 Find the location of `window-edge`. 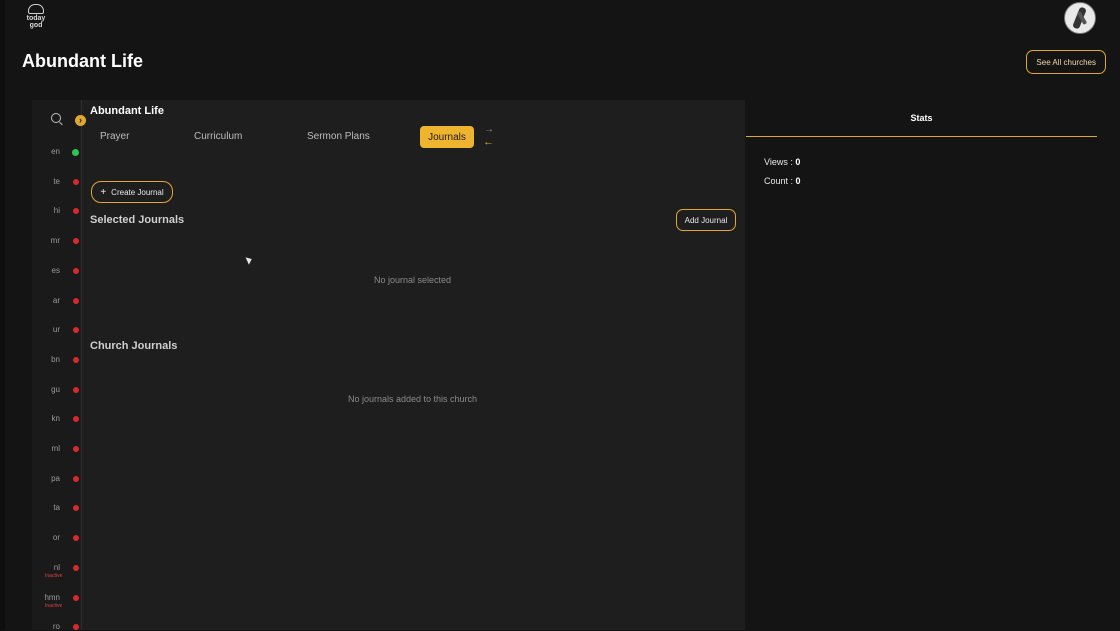

window-edge is located at coordinates (2, 315).